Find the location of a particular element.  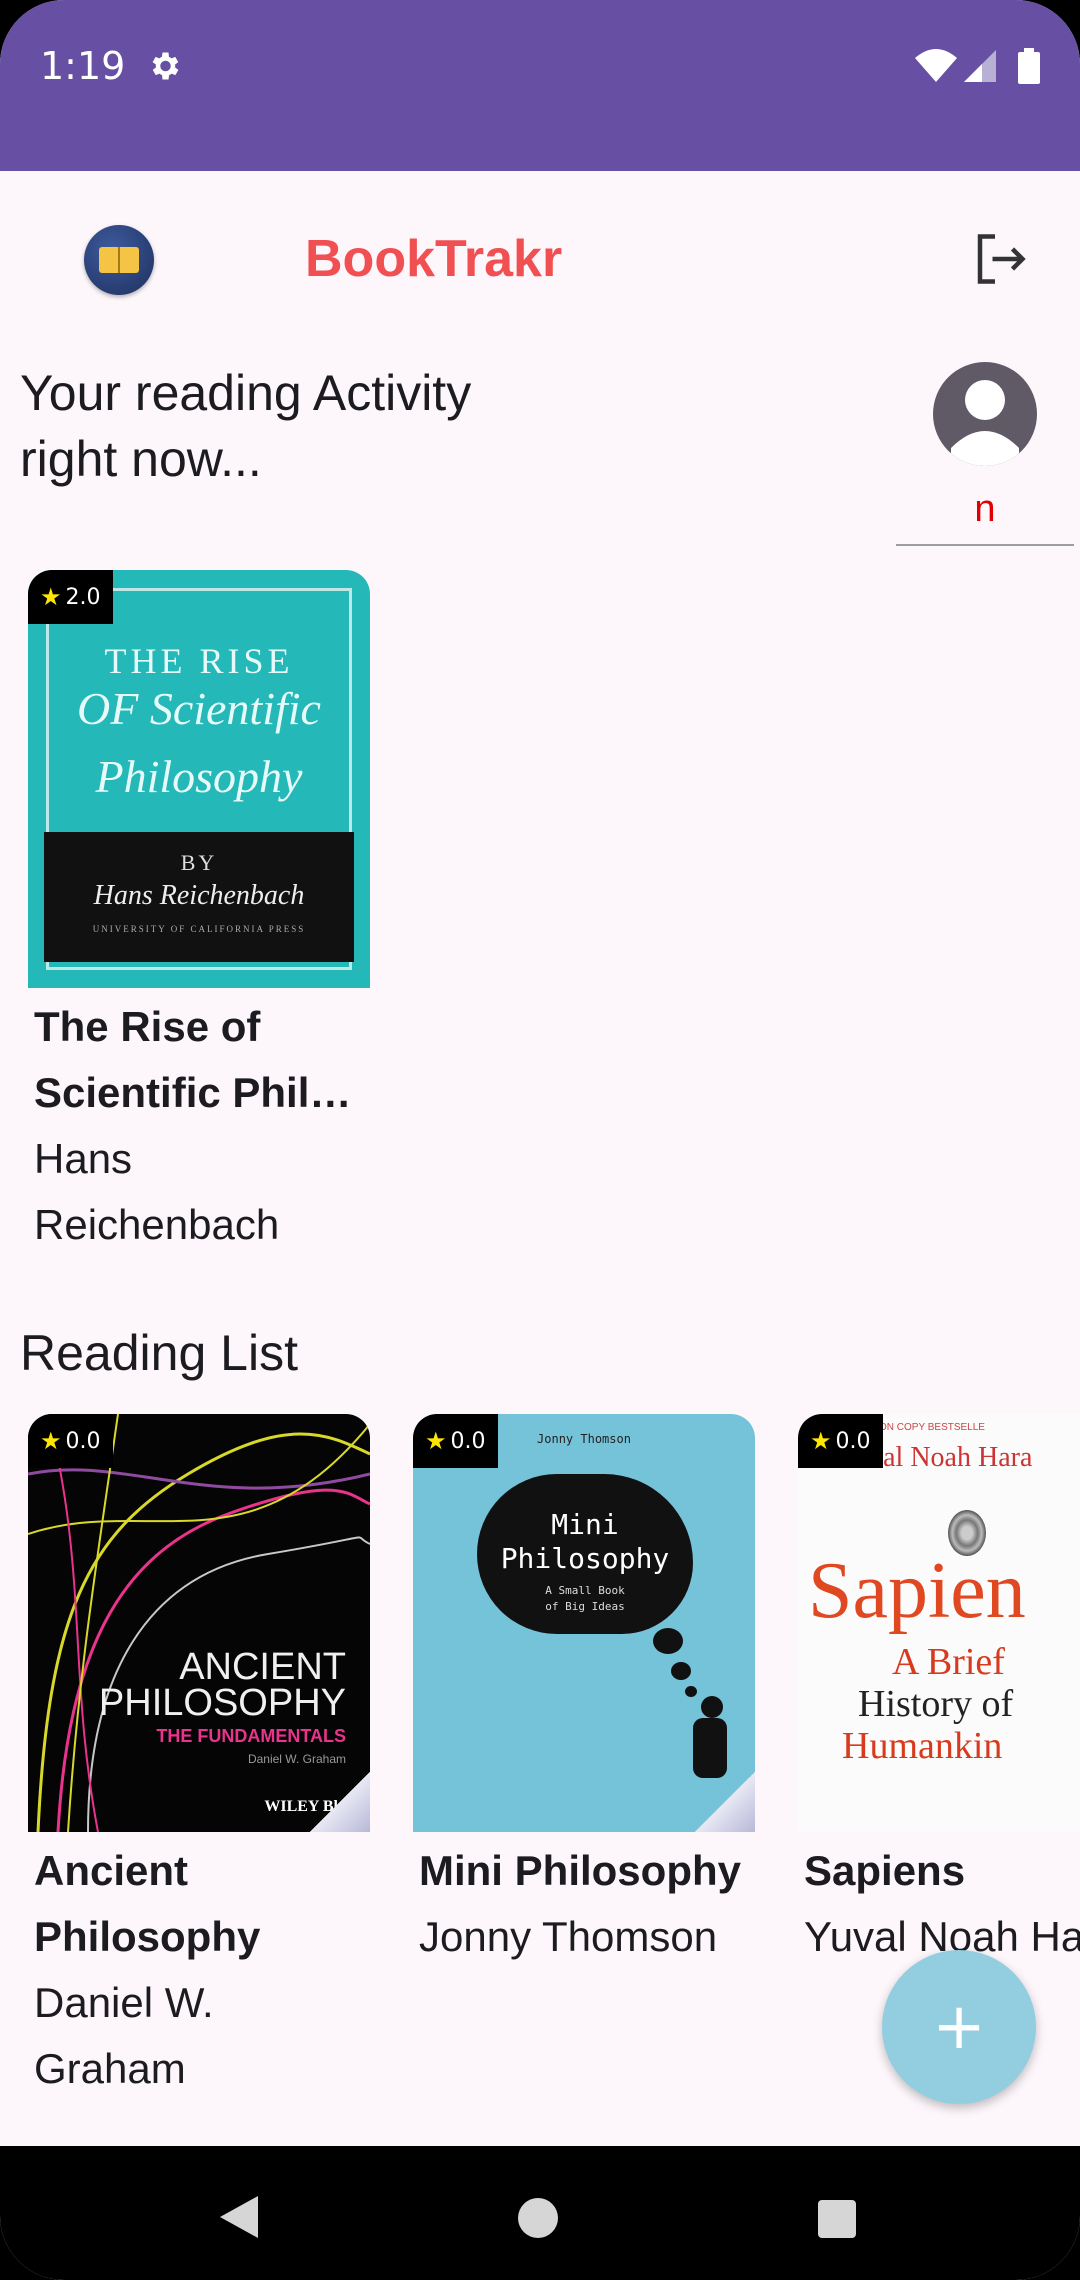

cover-line: A Small Book is located at coordinates (585, 1590).